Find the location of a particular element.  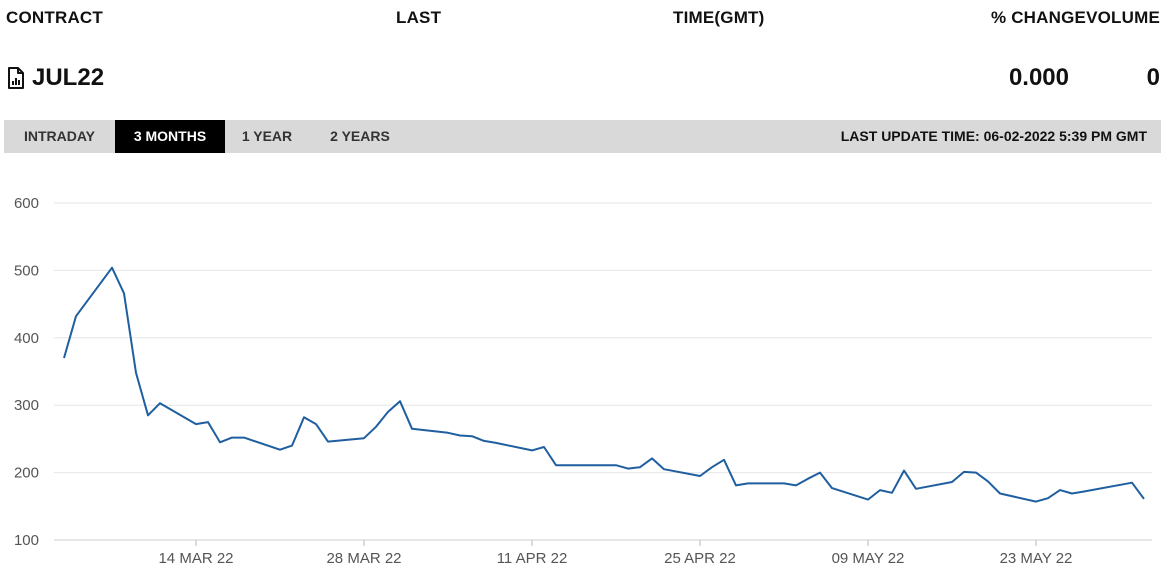

x-tick-label: 09 MAY 22 is located at coordinates (868, 558).